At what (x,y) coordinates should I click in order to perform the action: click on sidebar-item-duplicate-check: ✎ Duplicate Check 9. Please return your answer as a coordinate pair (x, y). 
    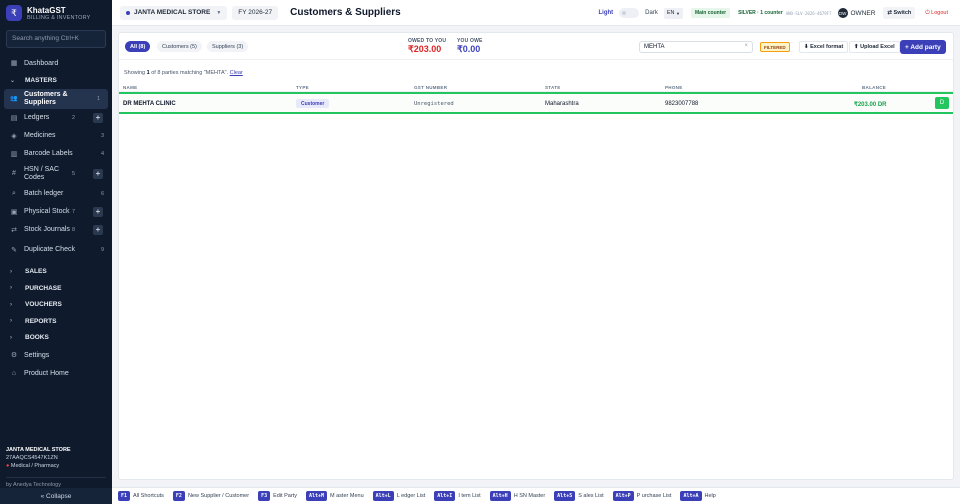
    Looking at the image, I should click on (56, 250).